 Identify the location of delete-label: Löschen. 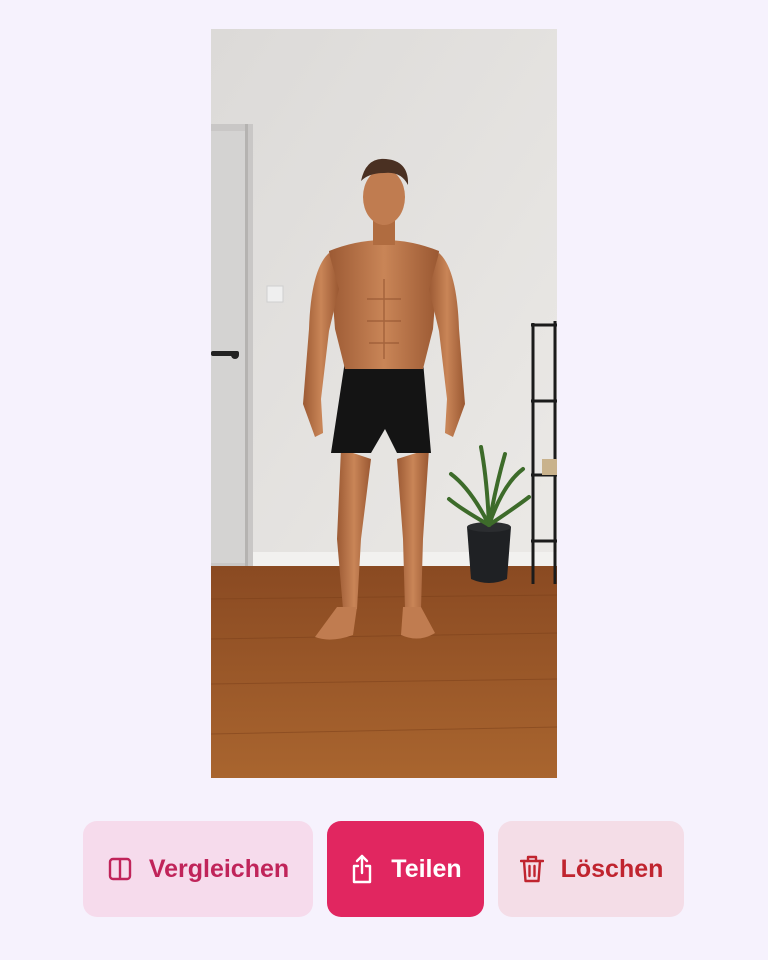
(612, 868).